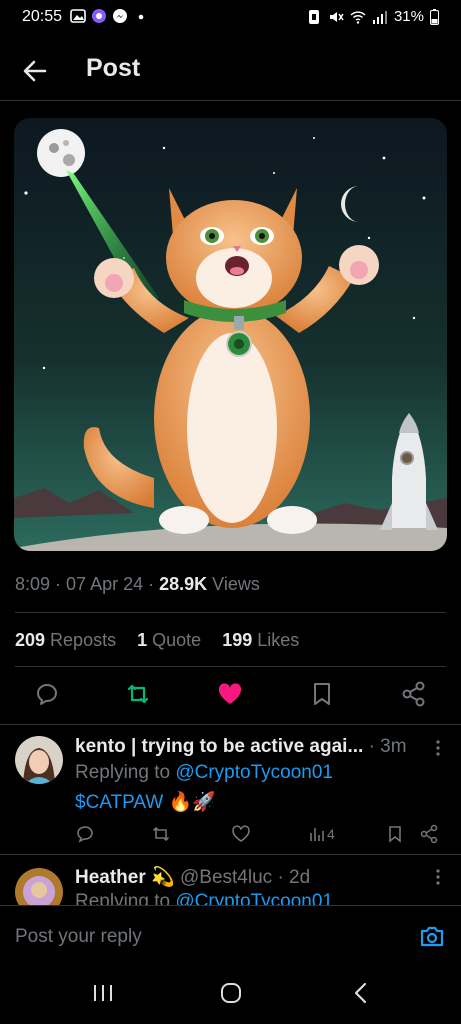 The image size is (461, 1024). What do you see at coordinates (317, 834) in the screenshot?
I see `views-icon` at bounding box center [317, 834].